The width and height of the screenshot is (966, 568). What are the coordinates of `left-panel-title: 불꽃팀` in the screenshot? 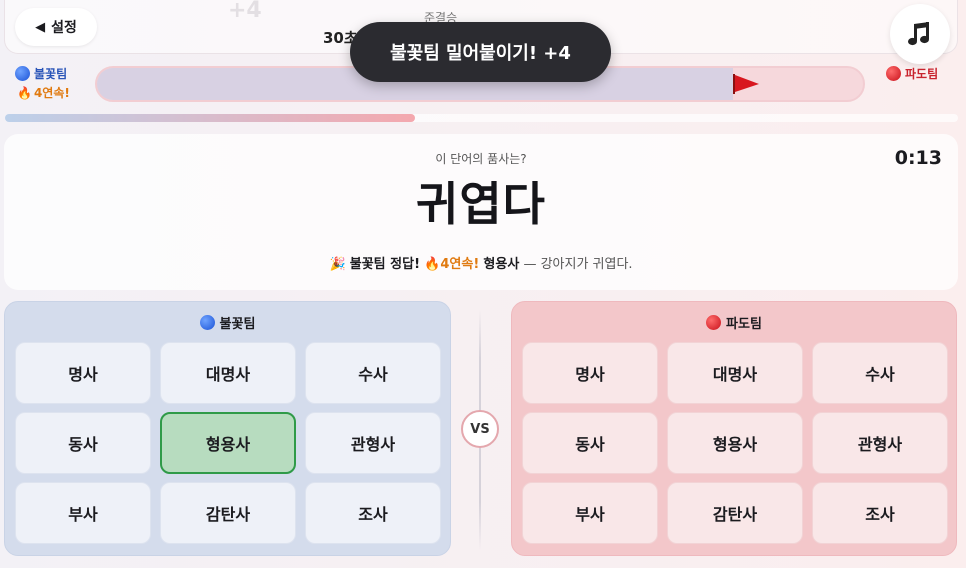 It's located at (227, 322).